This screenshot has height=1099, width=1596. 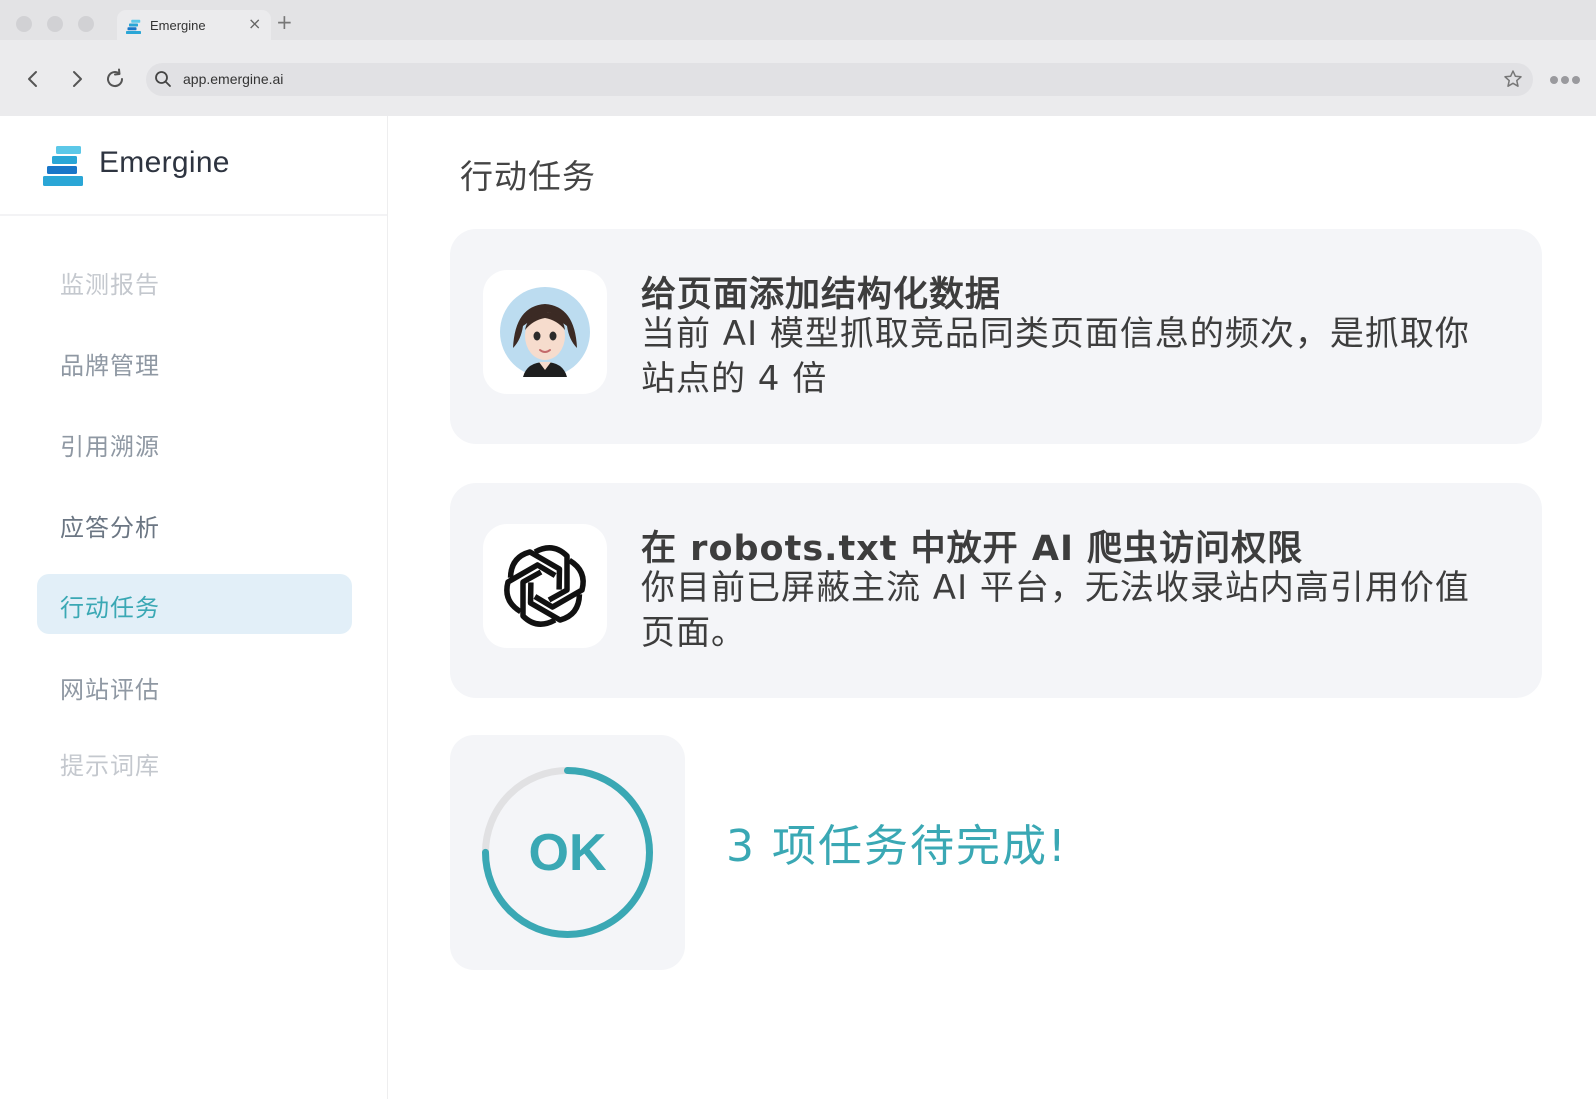 I want to click on sidebar-item-label: 行动任务, so click(x=110, y=608).